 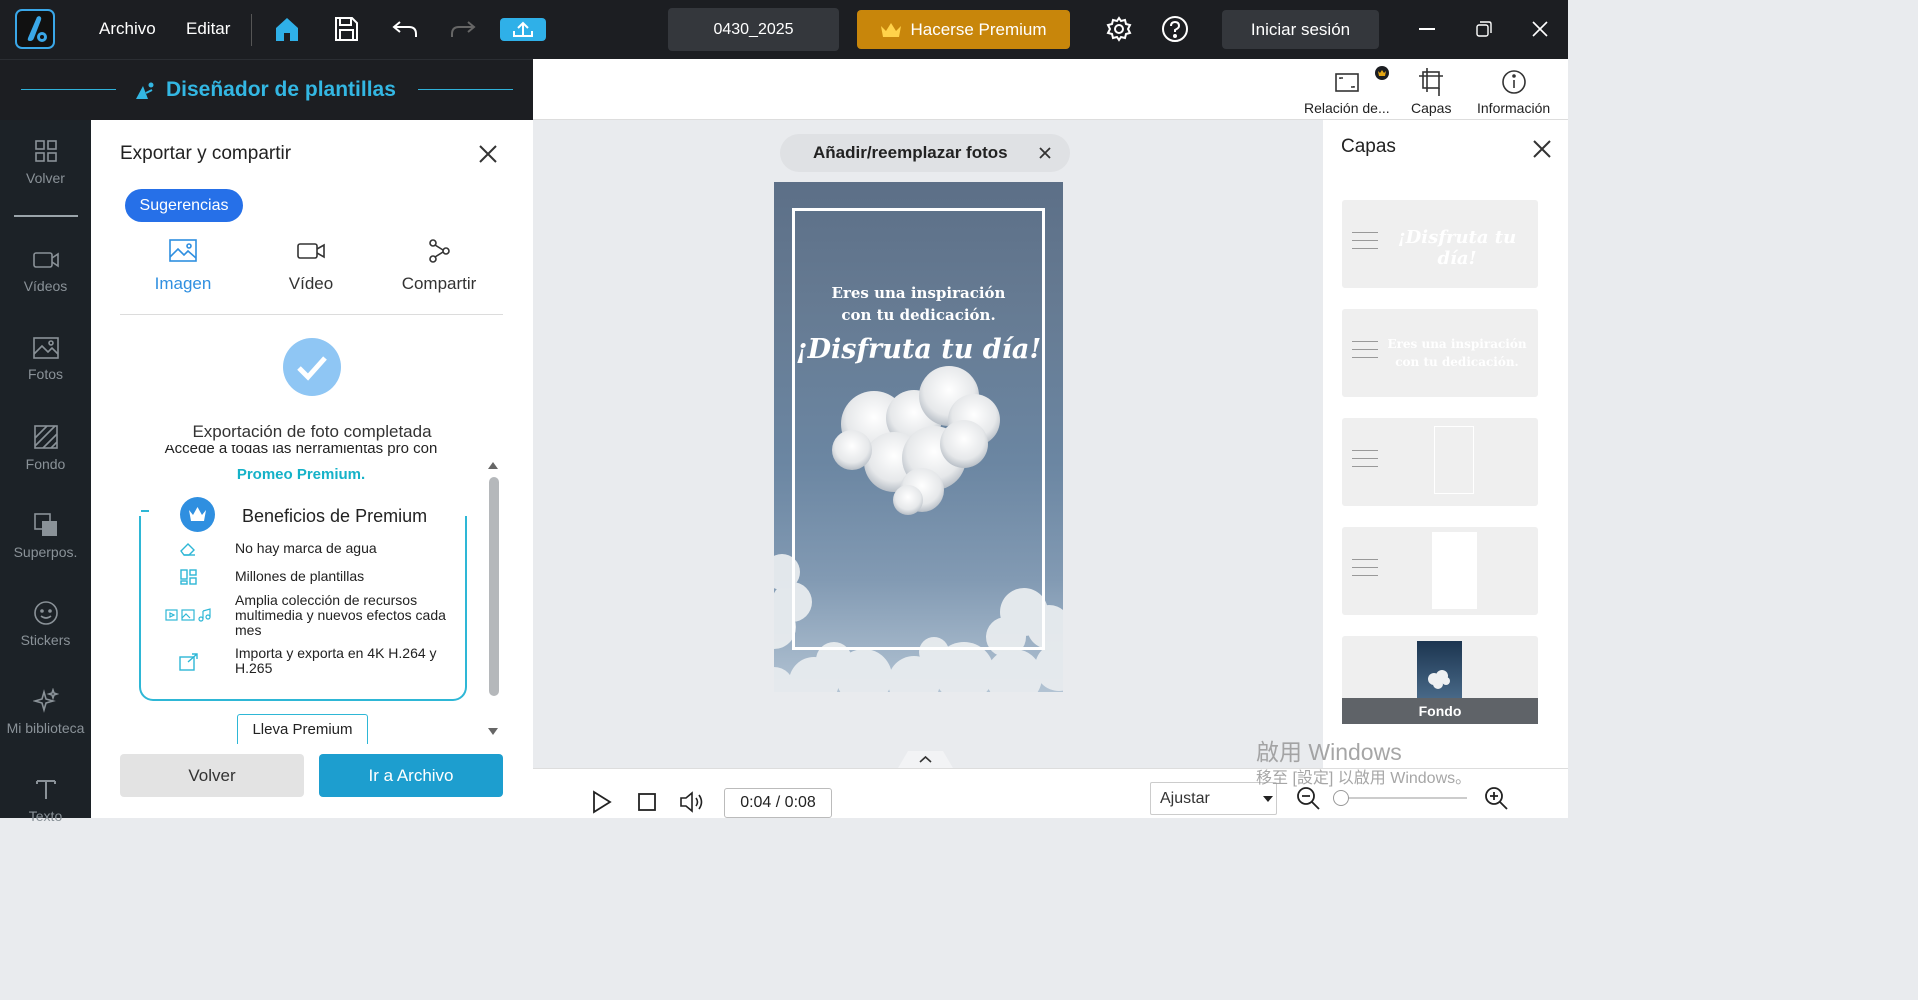 I want to click on benefit-item: No hay marca de agua, so click(x=306, y=548).